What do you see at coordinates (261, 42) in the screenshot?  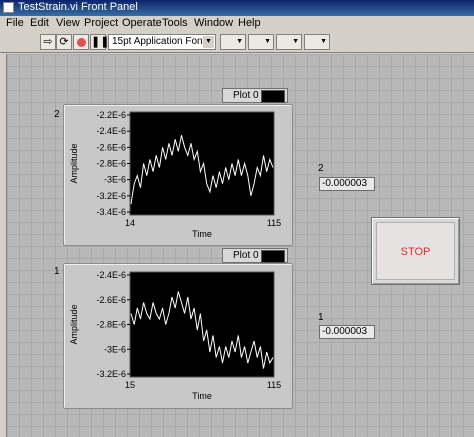 I see `distribute-objects-icon: ▼` at bounding box center [261, 42].